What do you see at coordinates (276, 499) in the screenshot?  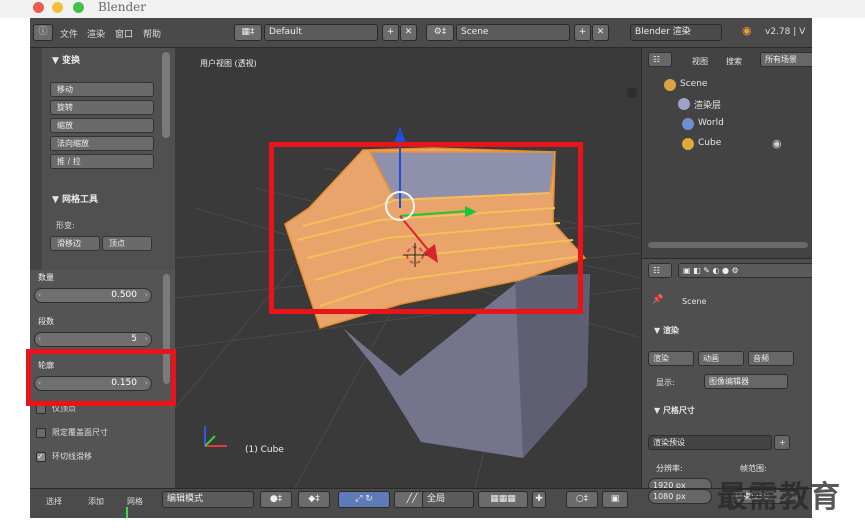 I see `viewport-shading-icon: ●‡` at bounding box center [276, 499].